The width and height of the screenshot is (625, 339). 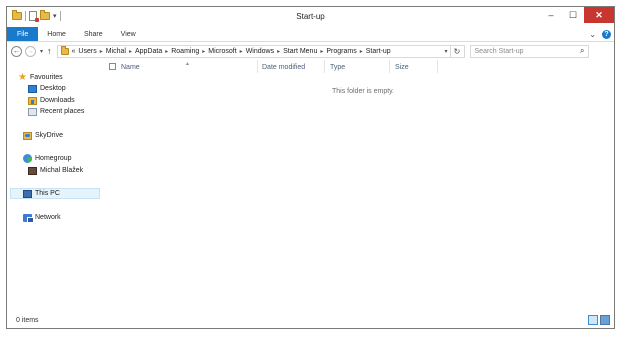 What do you see at coordinates (22, 77) in the screenshot?
I see `star-icon: ★` at bounding box center [22, 77].